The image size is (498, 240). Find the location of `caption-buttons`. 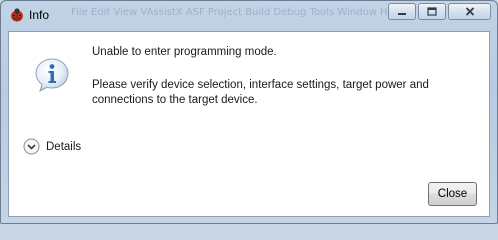

caption-buttons is located at coordinates (439, 11).